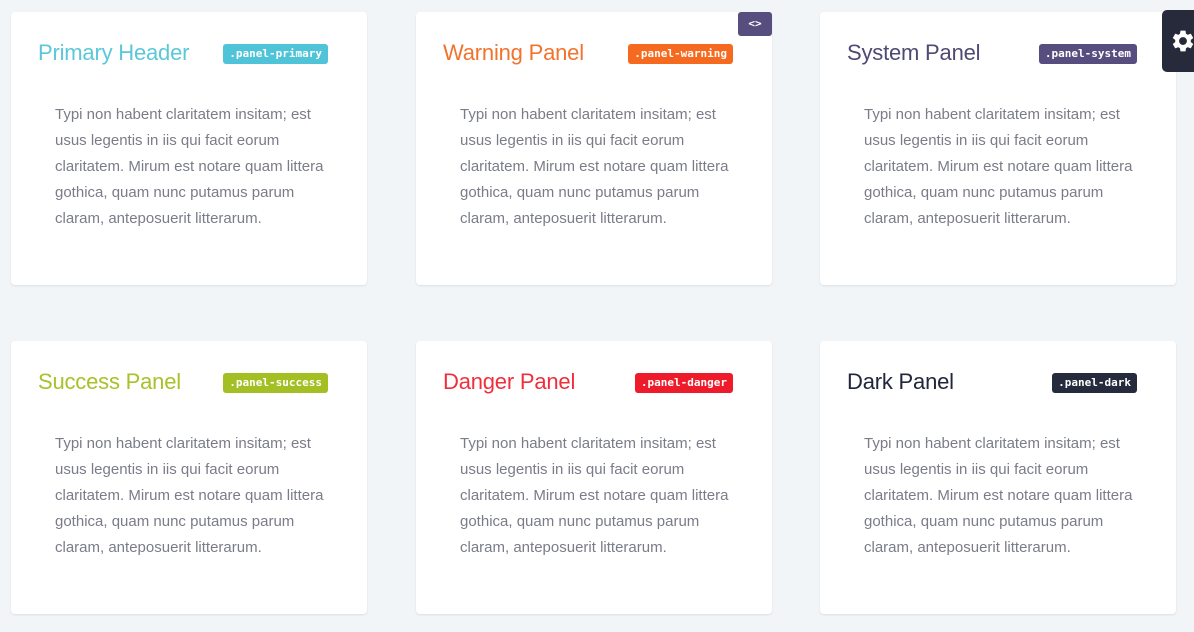 This screenshot has height=632, width=1194. I want to click on code-toggle-button: <>, so click(755, 24).